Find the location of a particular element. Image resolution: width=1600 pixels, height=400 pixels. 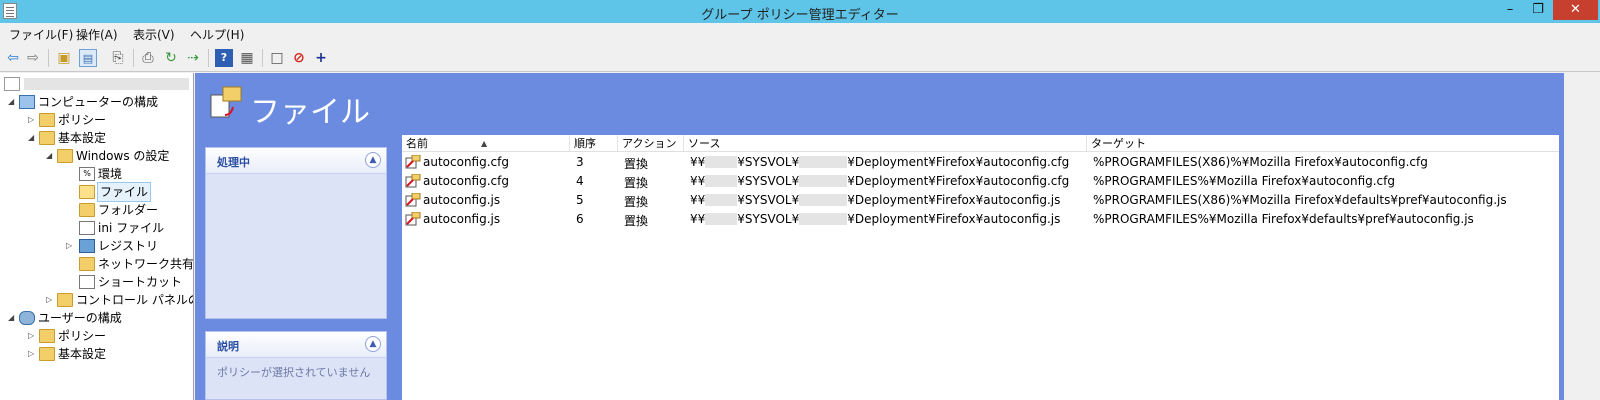

shortcut-icon is located at coordinates (87, 282).